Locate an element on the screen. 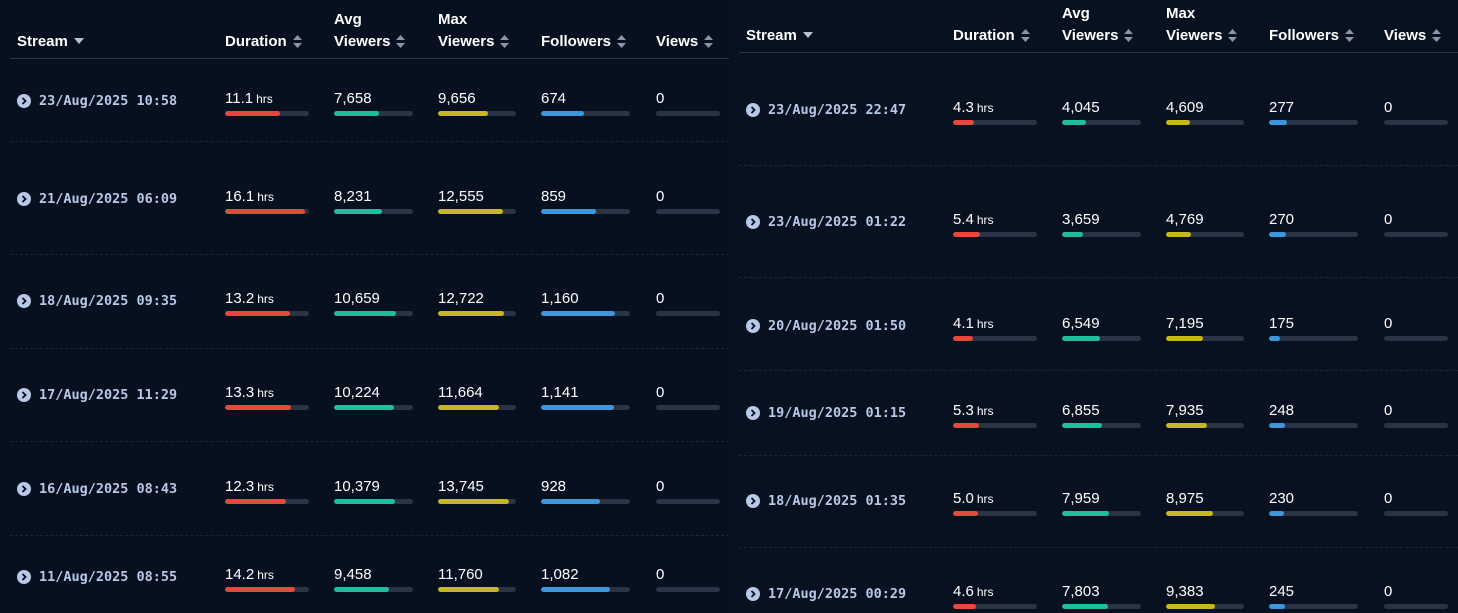 The image size is (1458, 613). stream-date: 18/Aug/2025 01:35 is located at coordinates (837, 501).